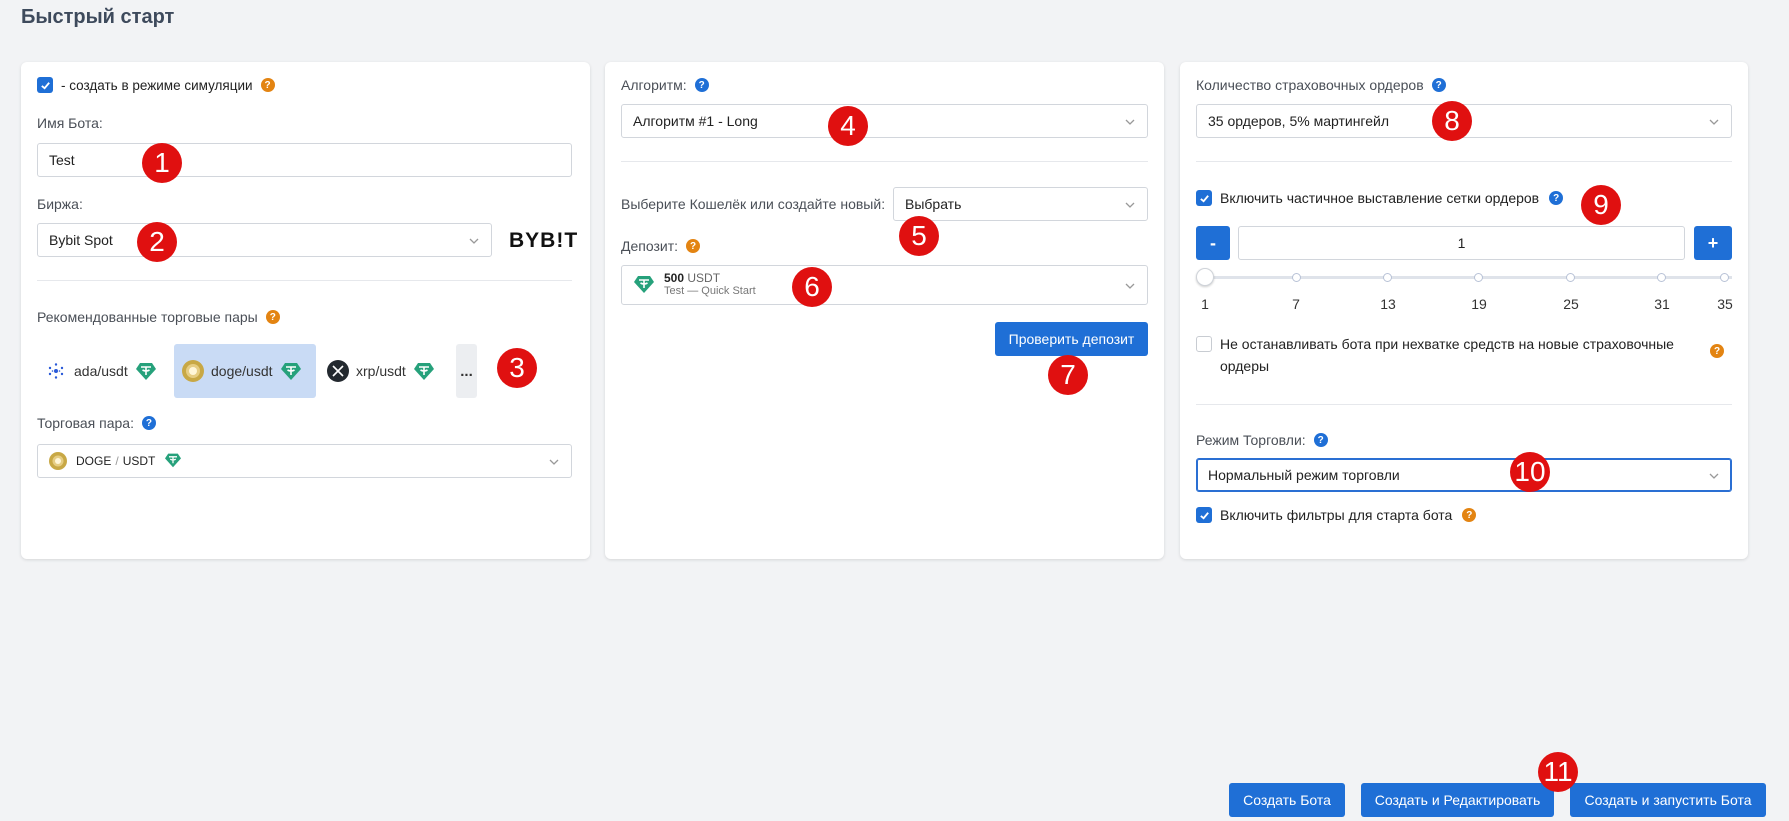  What do you see at coordinates (58, 461) in the screenshot?
I see `dogecoin-icon` at bounding box center [58, 461].